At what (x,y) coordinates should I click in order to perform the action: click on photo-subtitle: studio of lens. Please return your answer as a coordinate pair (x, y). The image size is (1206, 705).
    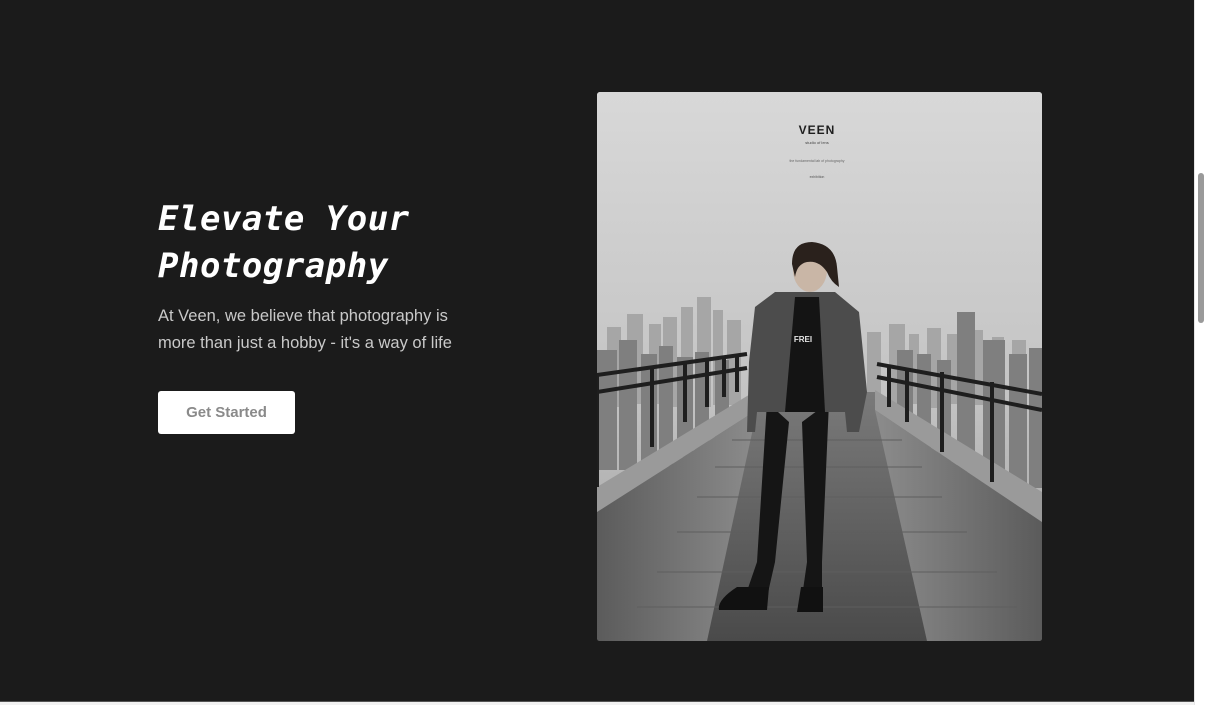
    Looking at the image, I should click on (817, 142).